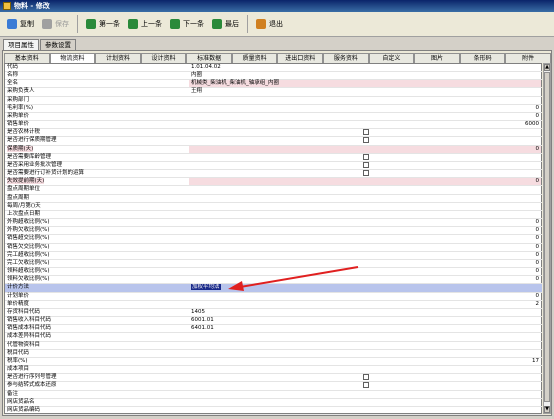 The image size is (554, 419). Describe the element at coordinates (437, 58) in the screenshot. I see `inner-tab-9: 图片` at that location.